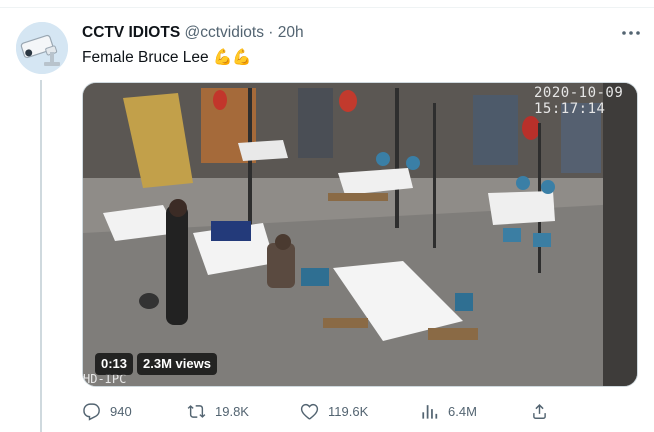 This screenshot has height=432, width=654. Describe the element at coordinates (309, 411) in the screenshot. I see `like-icon` at that location.